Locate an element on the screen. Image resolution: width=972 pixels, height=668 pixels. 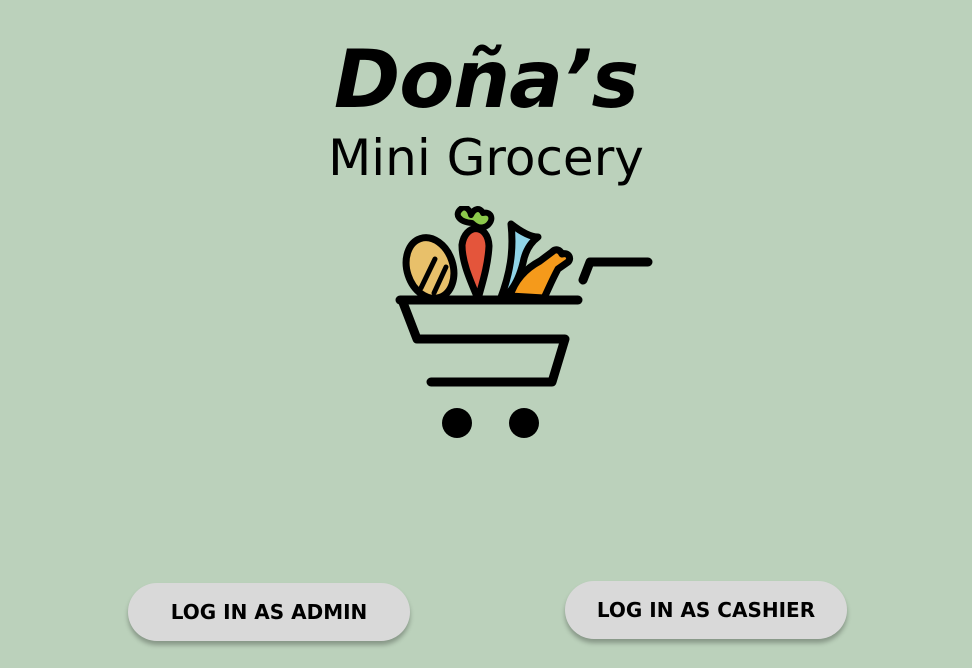
carrot-icon is located at coordinates (474, 254).